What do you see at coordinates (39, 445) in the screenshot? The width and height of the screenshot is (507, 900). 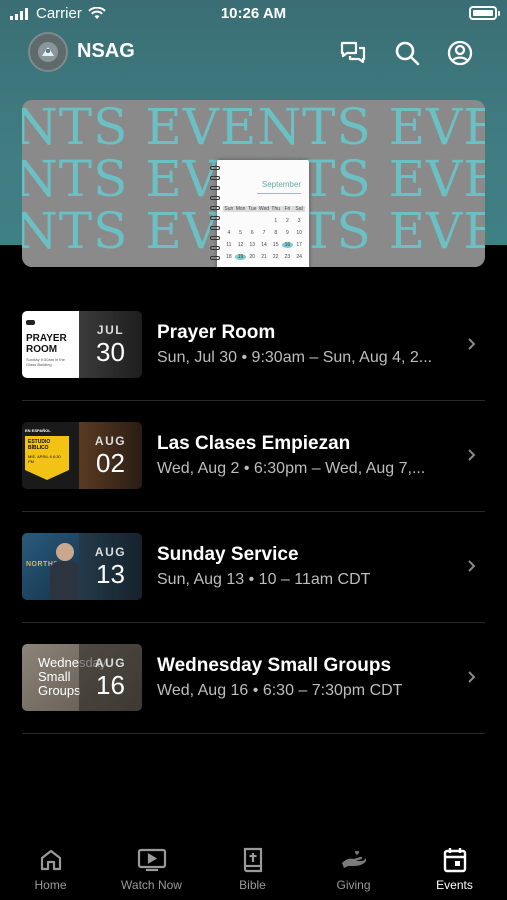 I see `thumb-title: ESTUDIO BÍBLICO` at bounding box center [39, 445].